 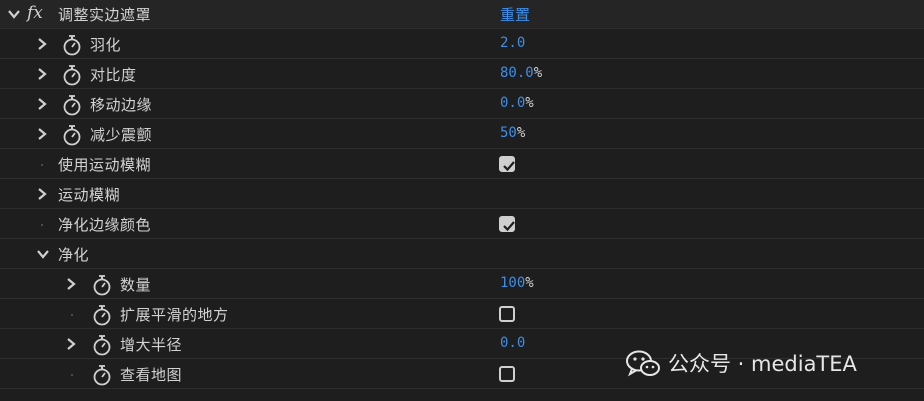 I want to click on param-row-reduce-chatter: 减少震颤 50%, so click(x=462, y=134).